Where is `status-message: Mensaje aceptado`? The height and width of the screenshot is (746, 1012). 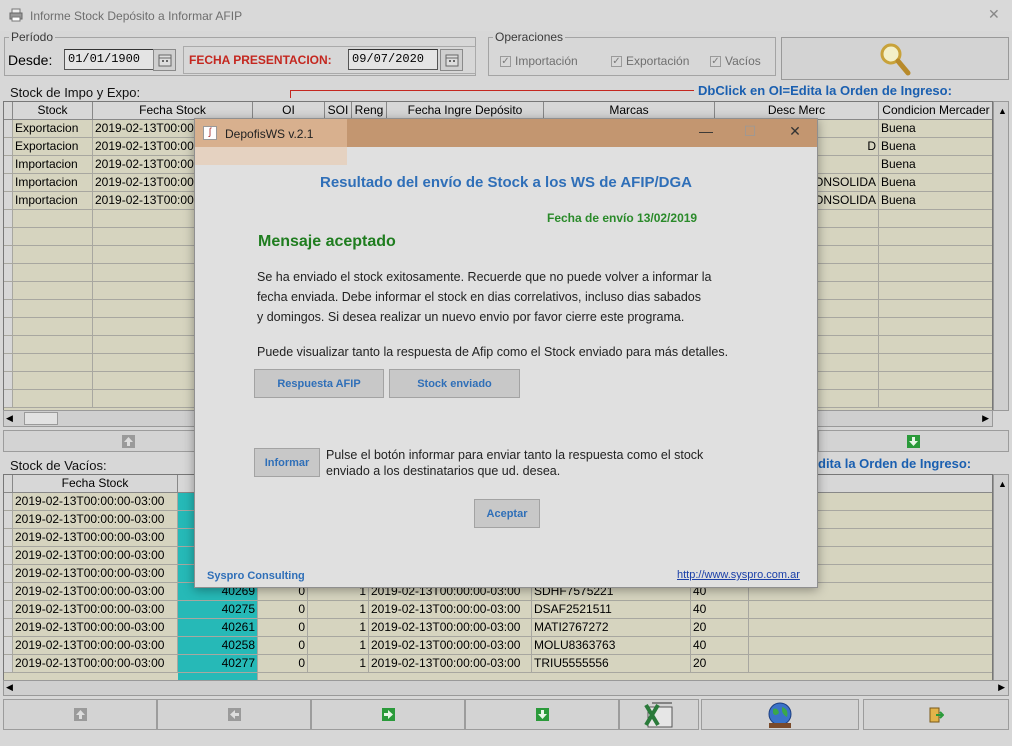
status-message: Mensaje aceptado is located at coordinates (327, 241).